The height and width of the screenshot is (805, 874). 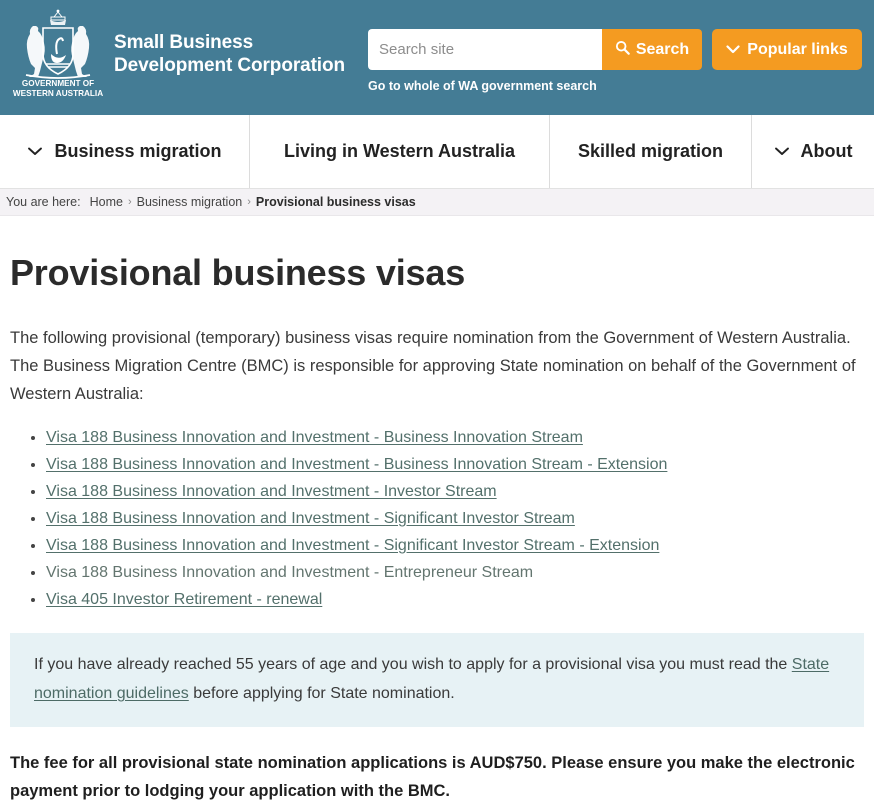 I want to click on search-button-label: Search, so click(x=662, y=49).